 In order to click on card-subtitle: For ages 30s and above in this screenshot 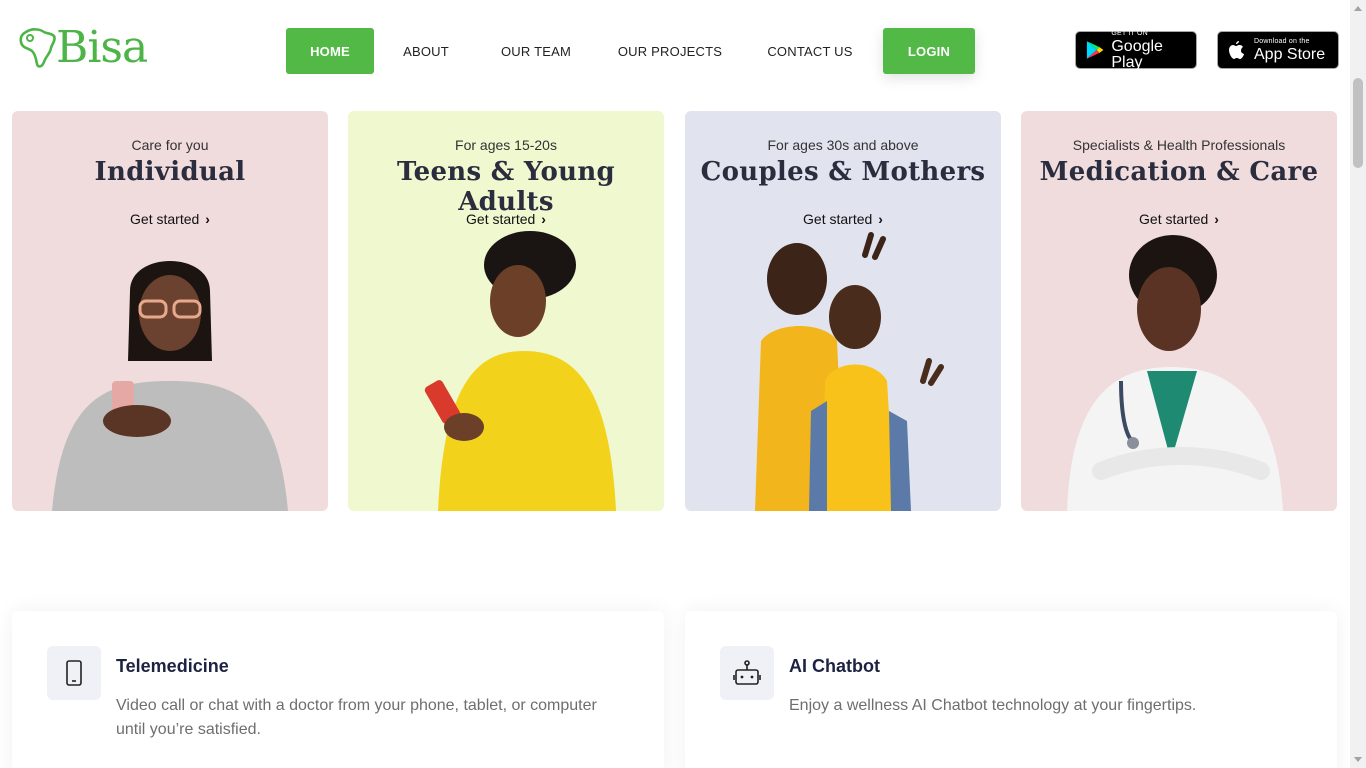, I will do `click(843, 145)`.